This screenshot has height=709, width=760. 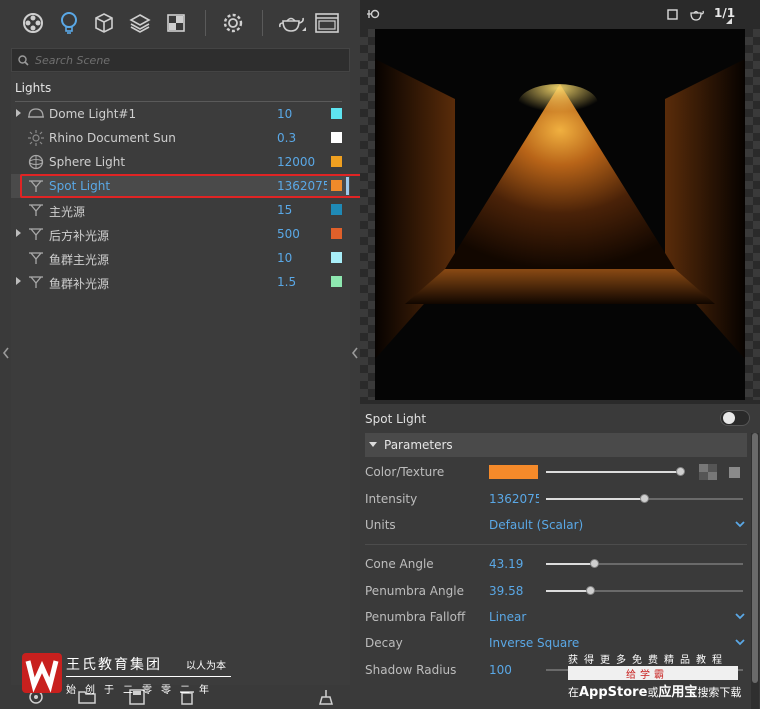 I want to click on intensity-value: 1362075, so click(x=514, y=499).